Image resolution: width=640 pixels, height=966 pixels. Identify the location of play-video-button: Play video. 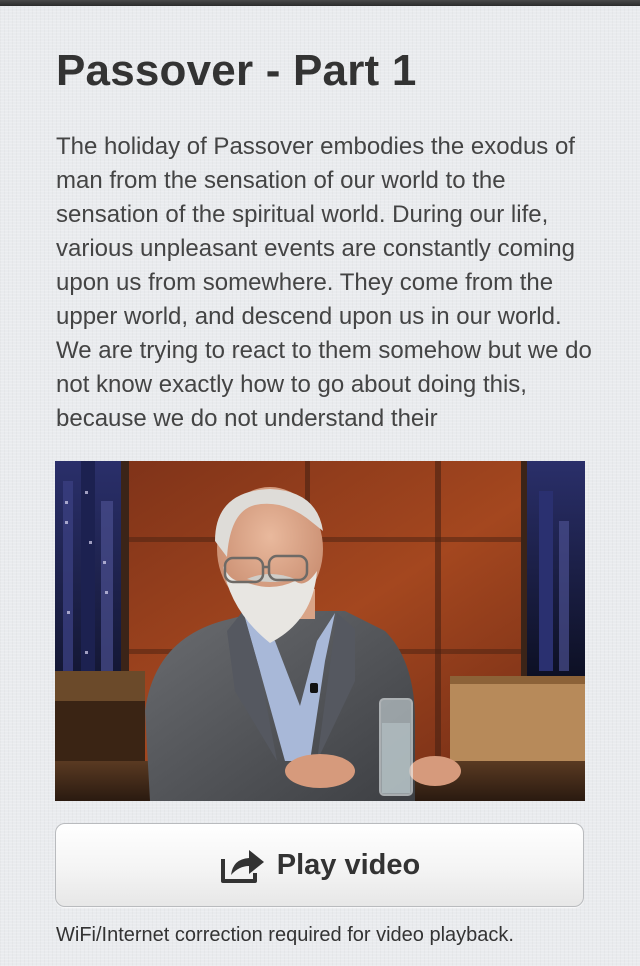
(319, 865).